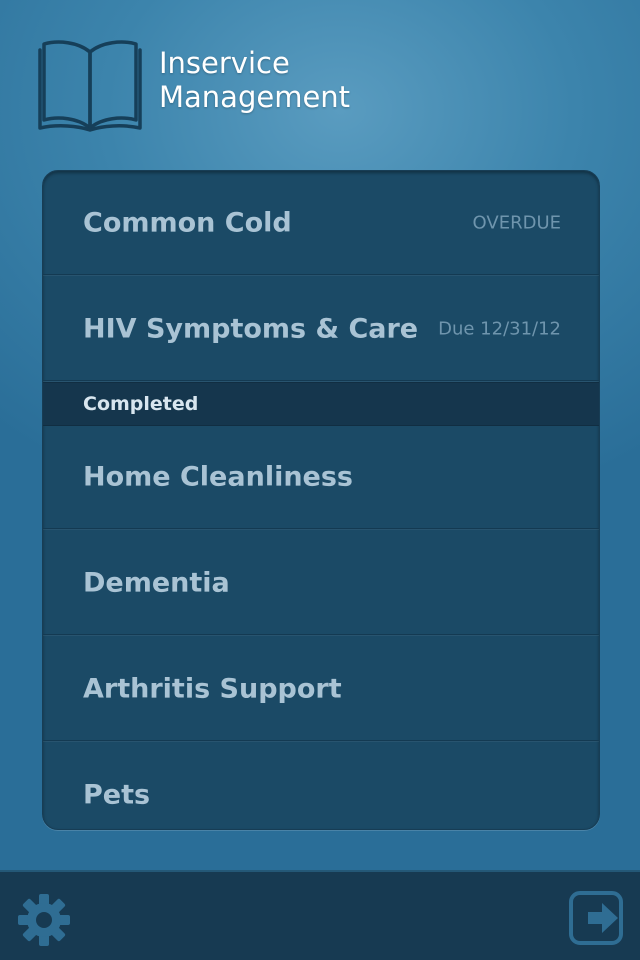 The height and width of the screenshot is (960, 640). I want to click on completed-section-header: Completed, so click(321, 404).